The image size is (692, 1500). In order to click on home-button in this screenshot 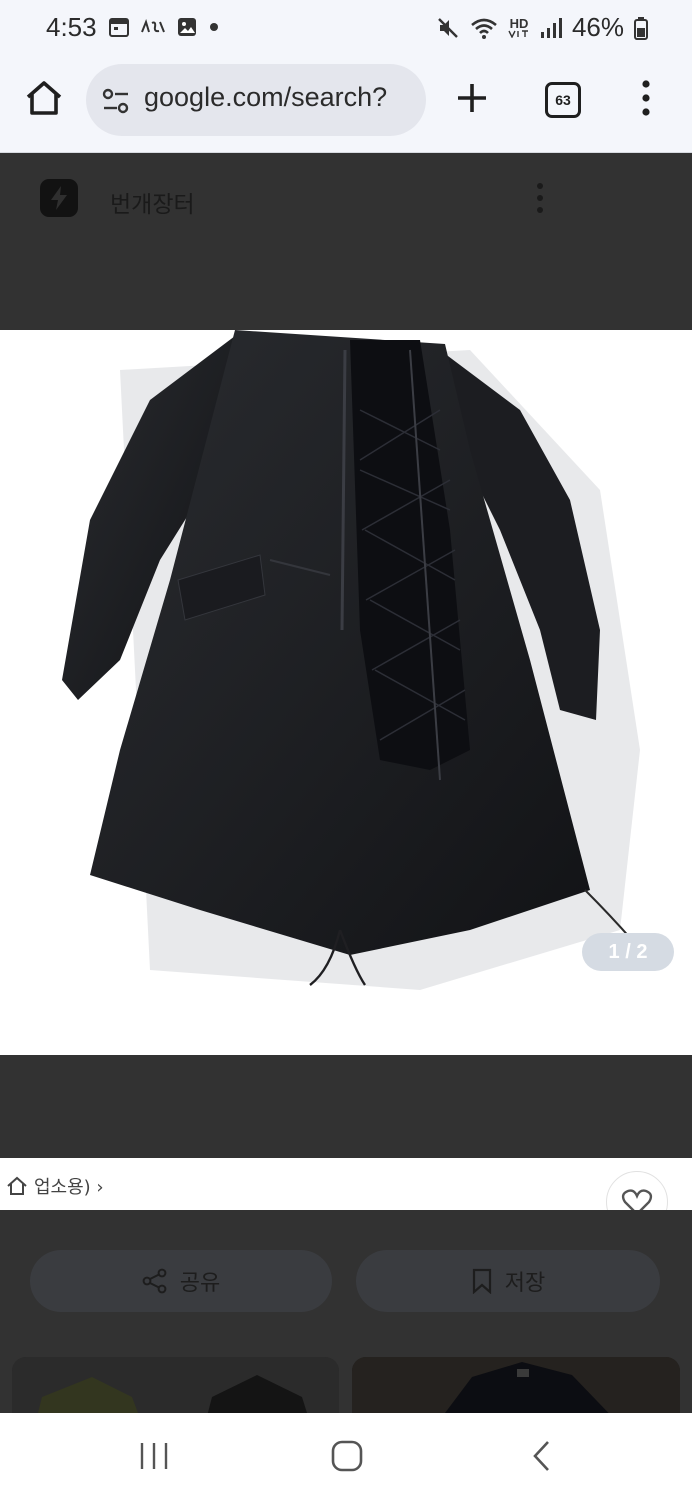, I will do `click(44, 98)`.